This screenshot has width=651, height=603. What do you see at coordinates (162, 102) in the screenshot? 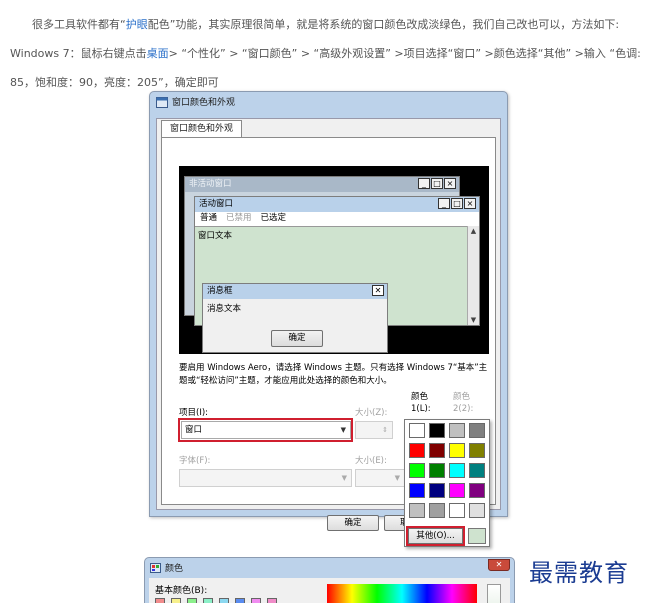
I see `window-icon` at bounding box center [162, 102].